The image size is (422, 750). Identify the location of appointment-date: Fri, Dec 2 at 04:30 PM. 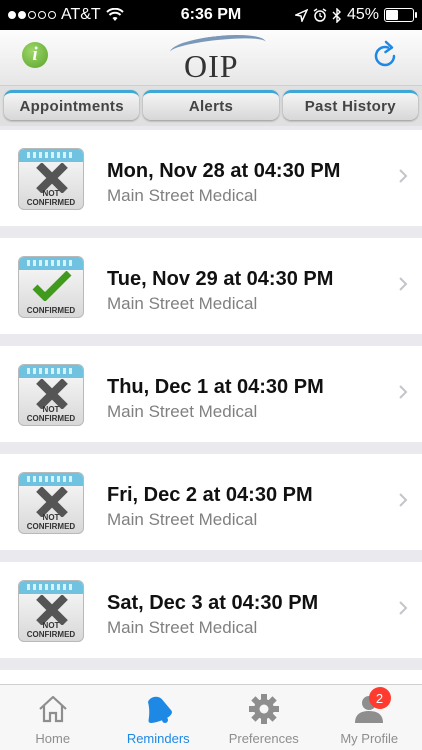
(210, 495).